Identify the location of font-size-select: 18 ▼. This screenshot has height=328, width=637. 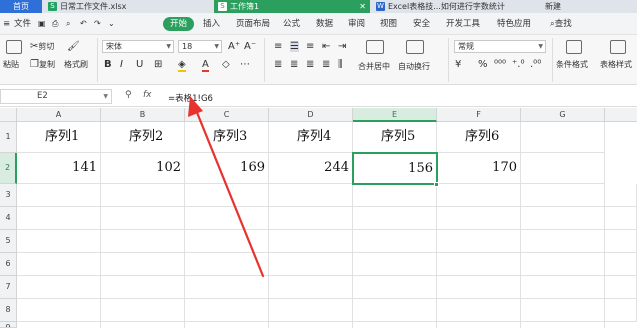
(200, 46).